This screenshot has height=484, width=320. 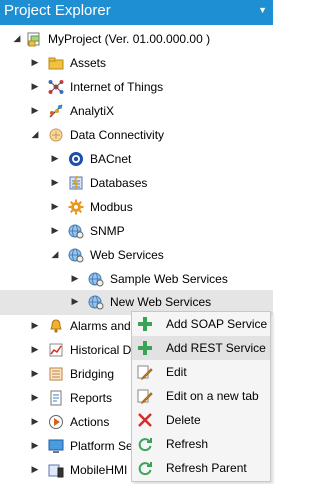 I want to click on platform-icon, so click(x=56, y=446).